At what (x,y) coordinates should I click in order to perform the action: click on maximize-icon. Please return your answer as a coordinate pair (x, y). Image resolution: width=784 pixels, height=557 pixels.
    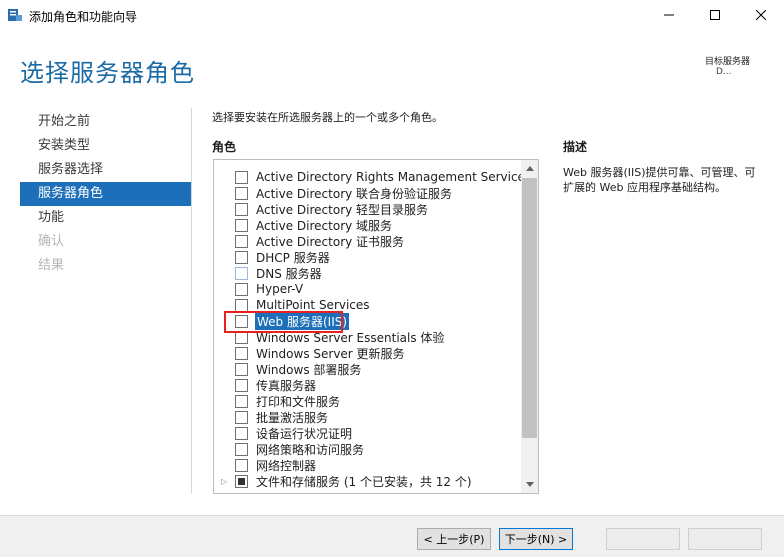
    Looking at the image, I should click on (715, 16).